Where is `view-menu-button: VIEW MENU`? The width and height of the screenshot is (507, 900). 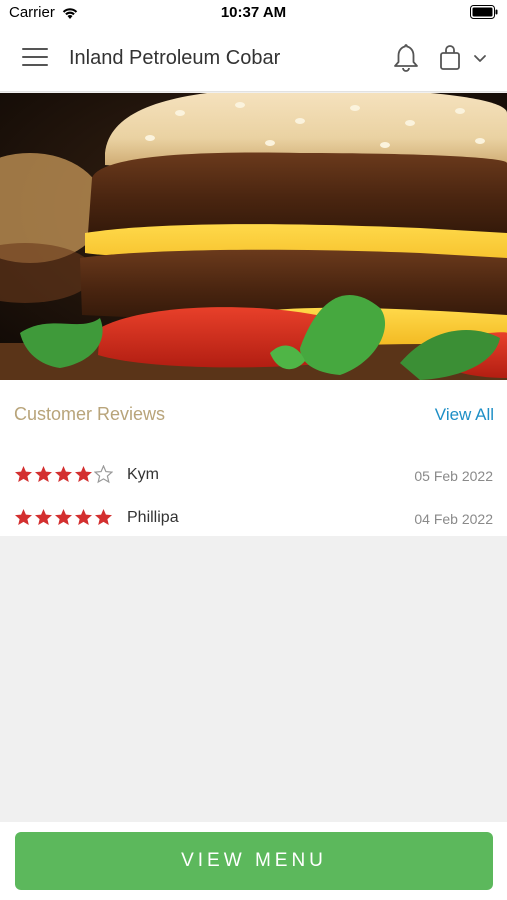 view-menu-button: VIEW MENU is located at coordinates (254, 861).